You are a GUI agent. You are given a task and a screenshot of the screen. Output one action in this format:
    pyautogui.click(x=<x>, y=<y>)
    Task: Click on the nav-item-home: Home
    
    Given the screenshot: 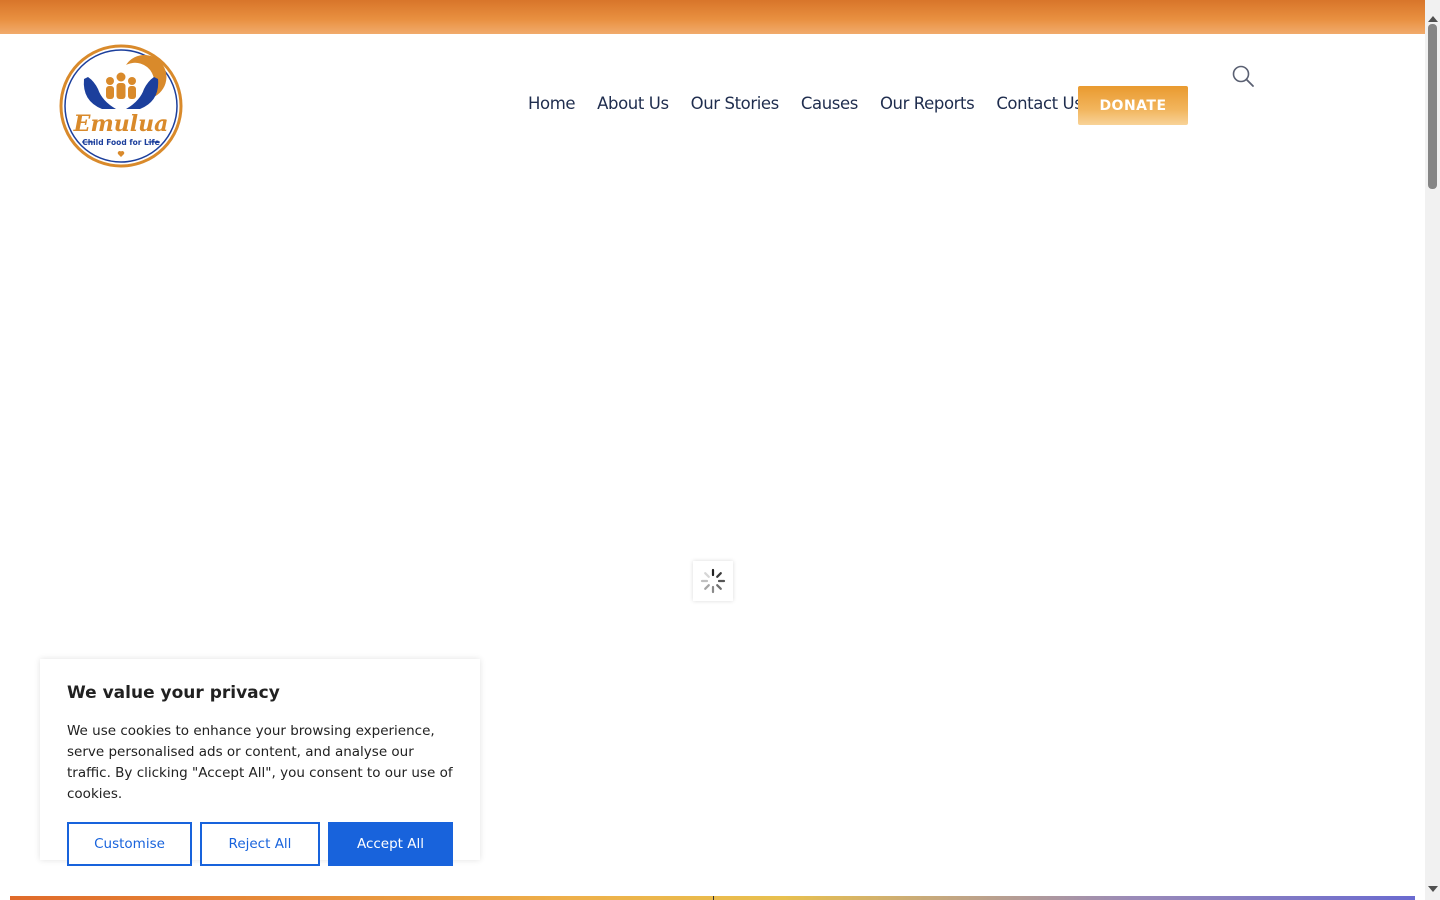 What is the action you would take?
    pyautogui.click(x=552, y=104)
    